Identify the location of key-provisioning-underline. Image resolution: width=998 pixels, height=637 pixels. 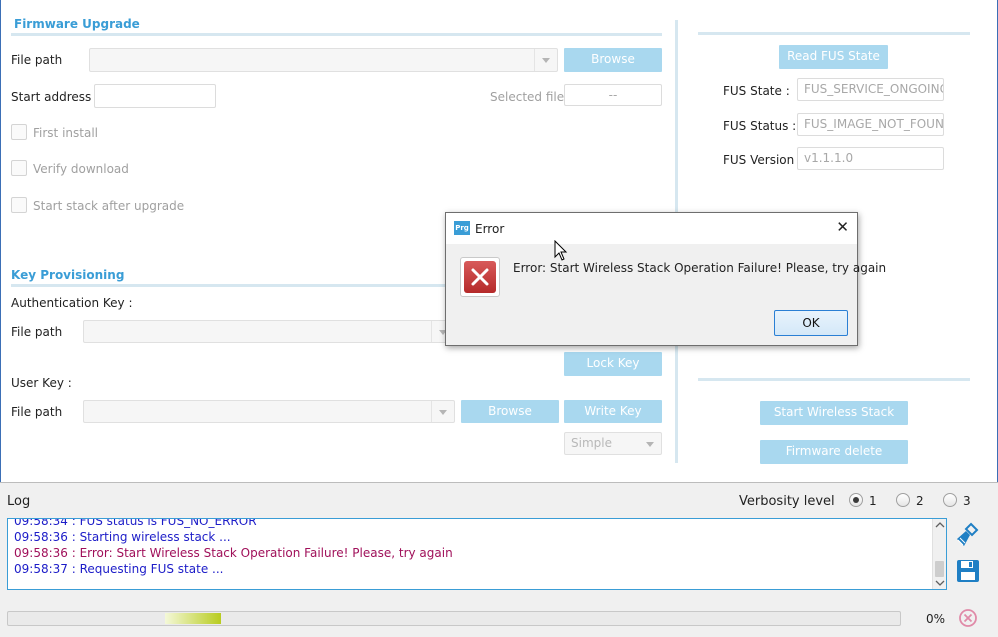
(231, 285).